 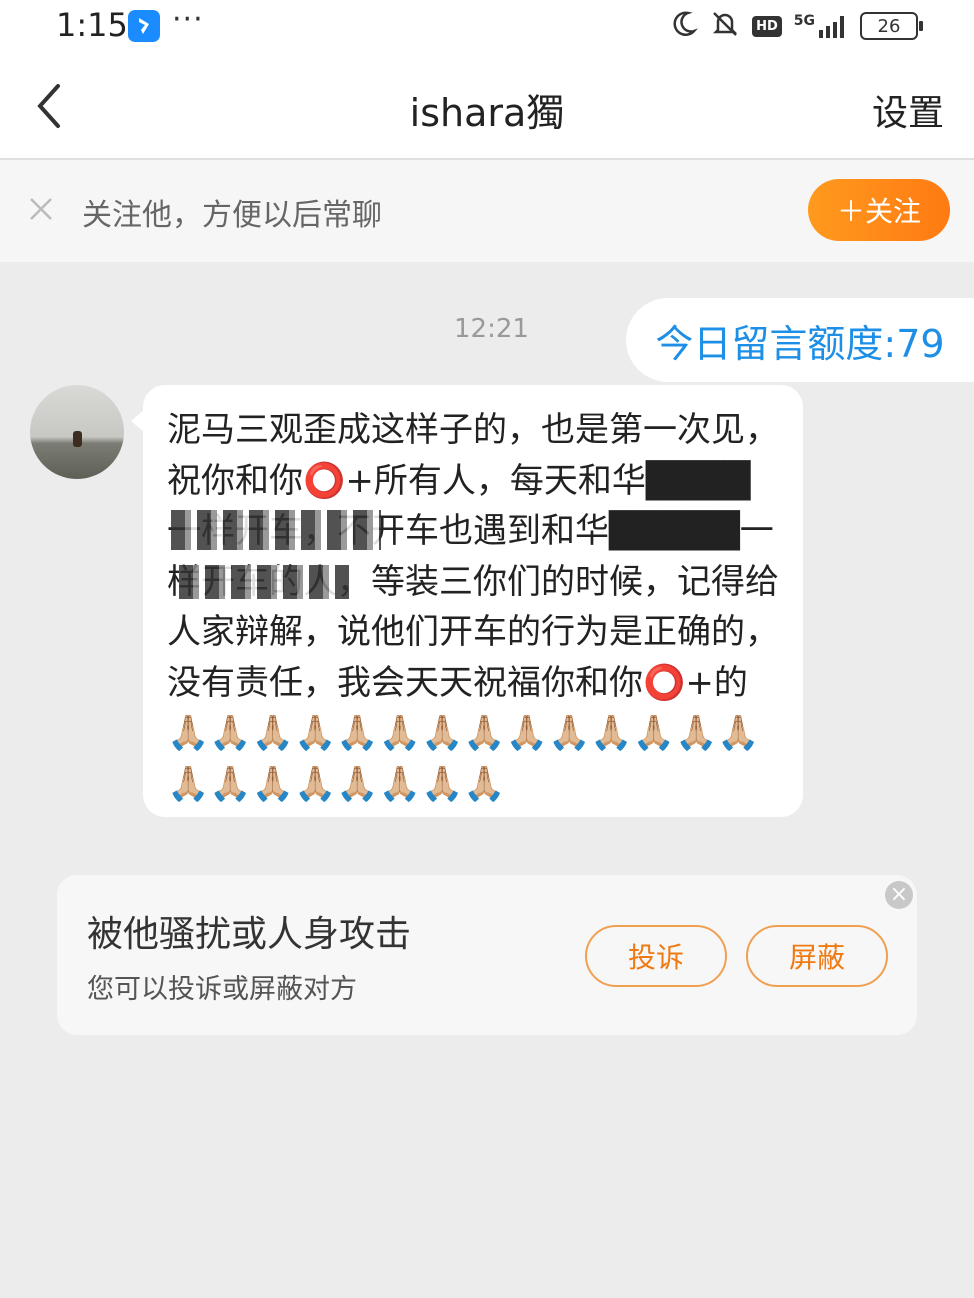 What do you see at coordinates (77, 439) in the screenshot?
I see `avatar-figure` at bounding box center [77, 439].